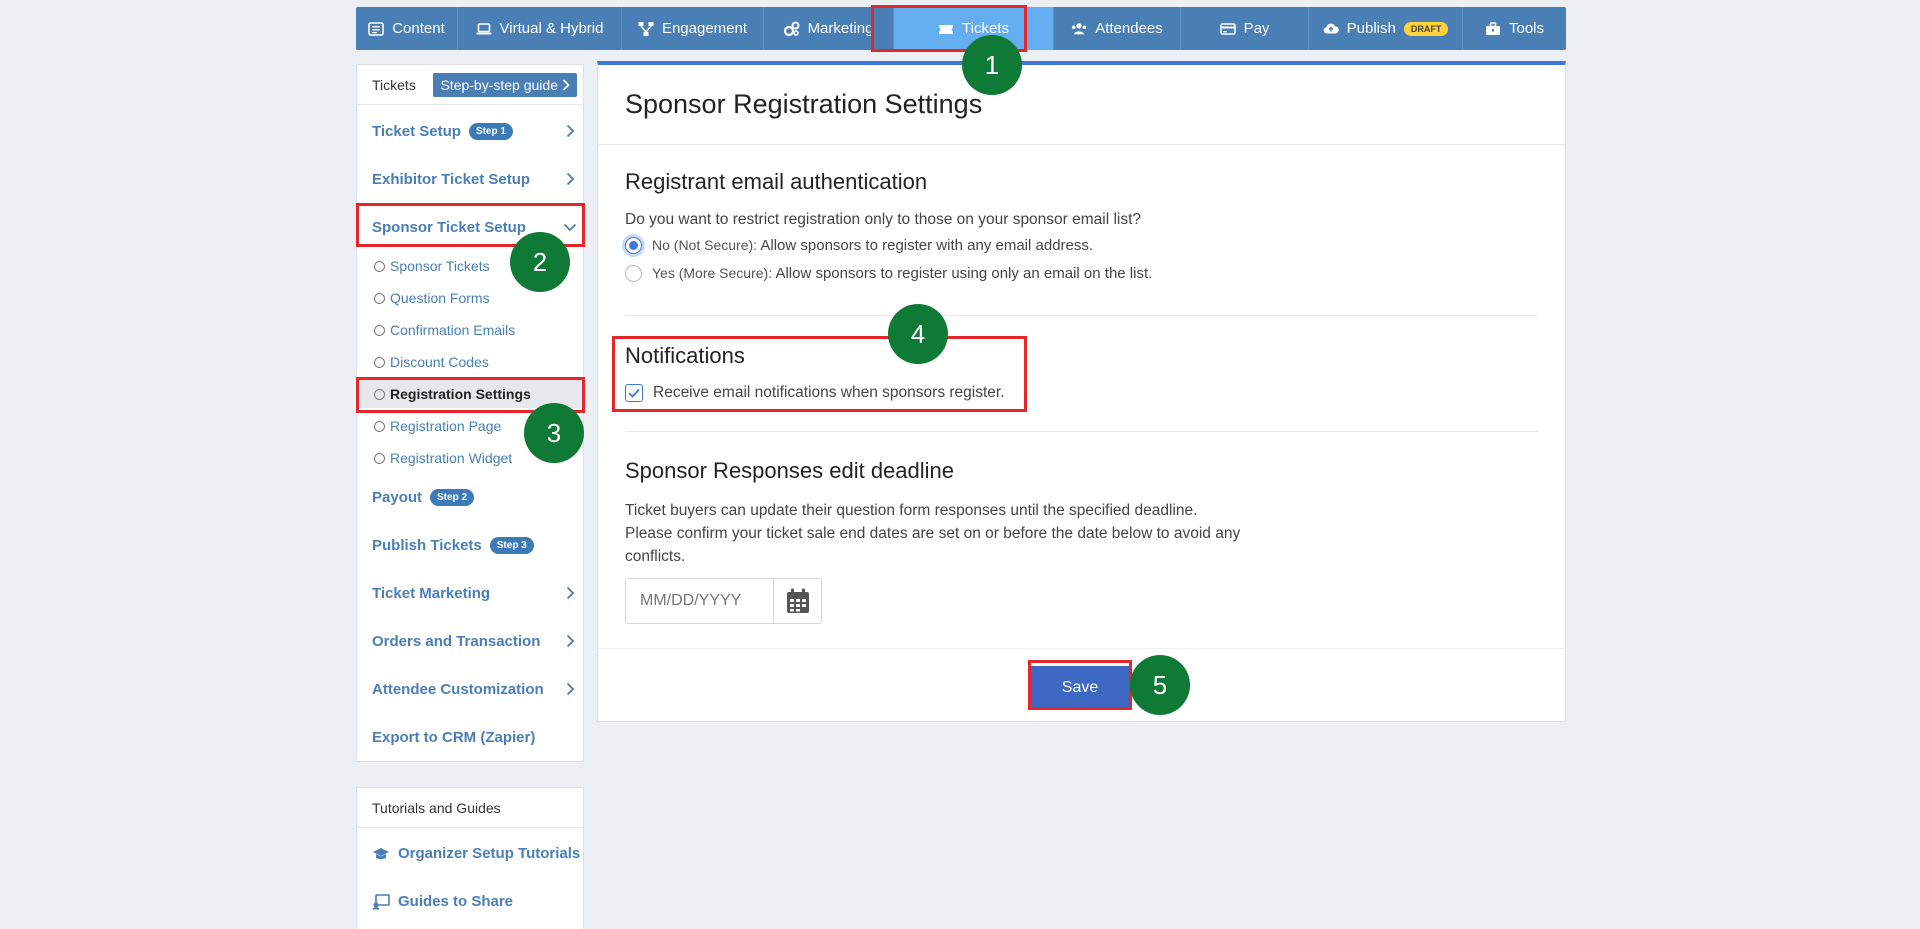 This screenshot has height=929, width=1920. What do you see at coordinates (453, 330) in the screenshot?
I see `sub-item-label: Confirmation Emails` at bounding box center [453, 330].